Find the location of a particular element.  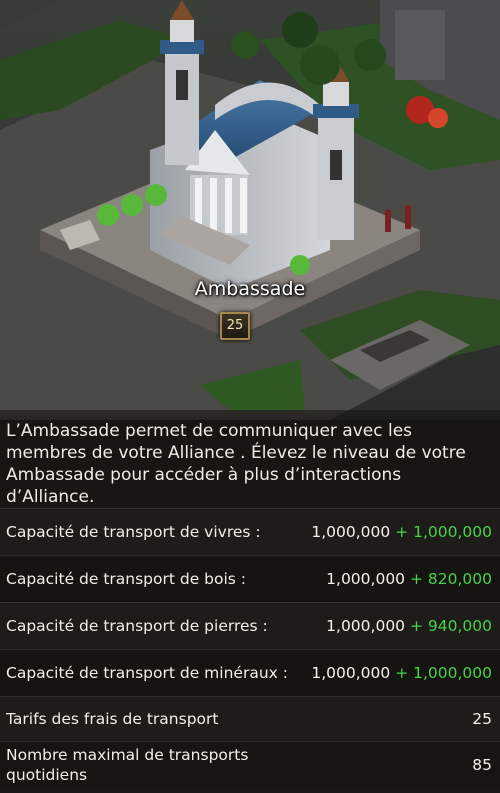

stat-value: 85 is located at coordinates (482, 765).